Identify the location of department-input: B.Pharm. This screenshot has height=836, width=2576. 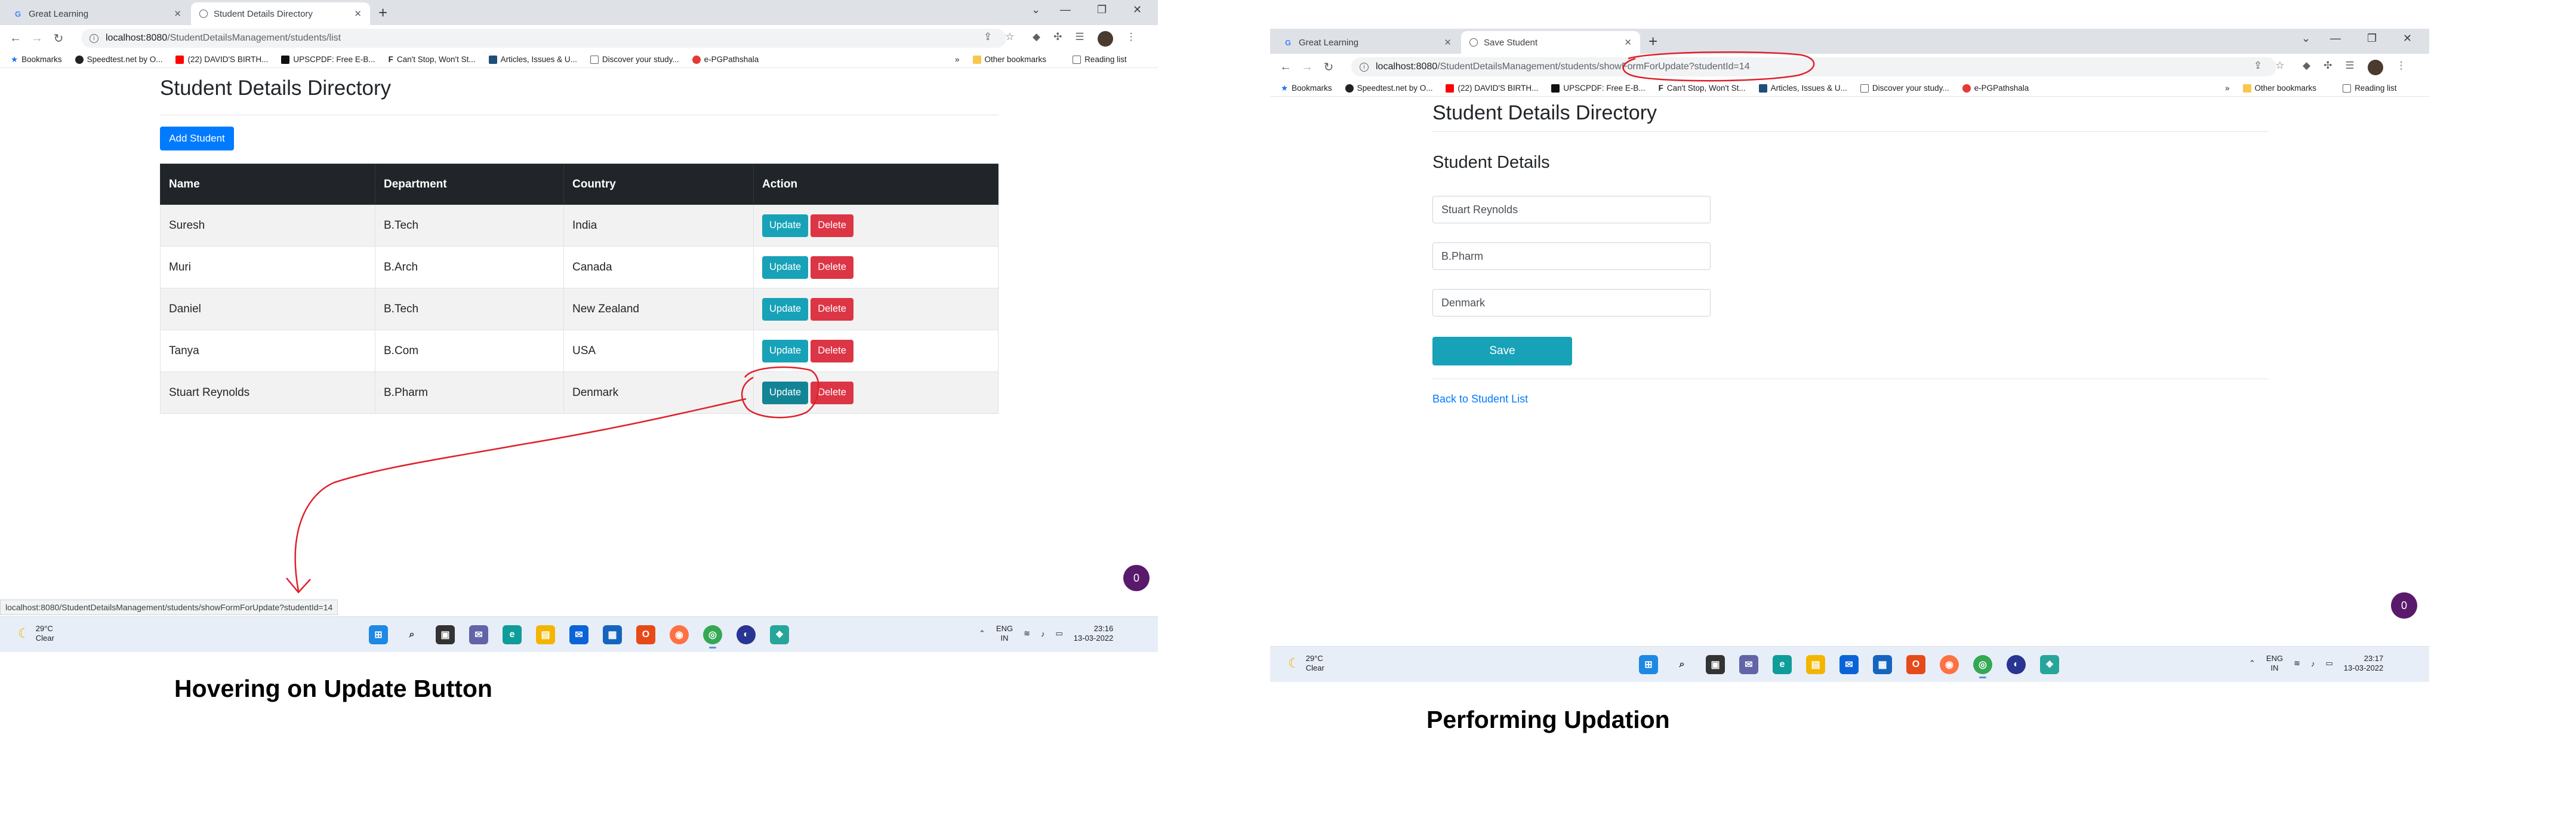
(1571, 256).